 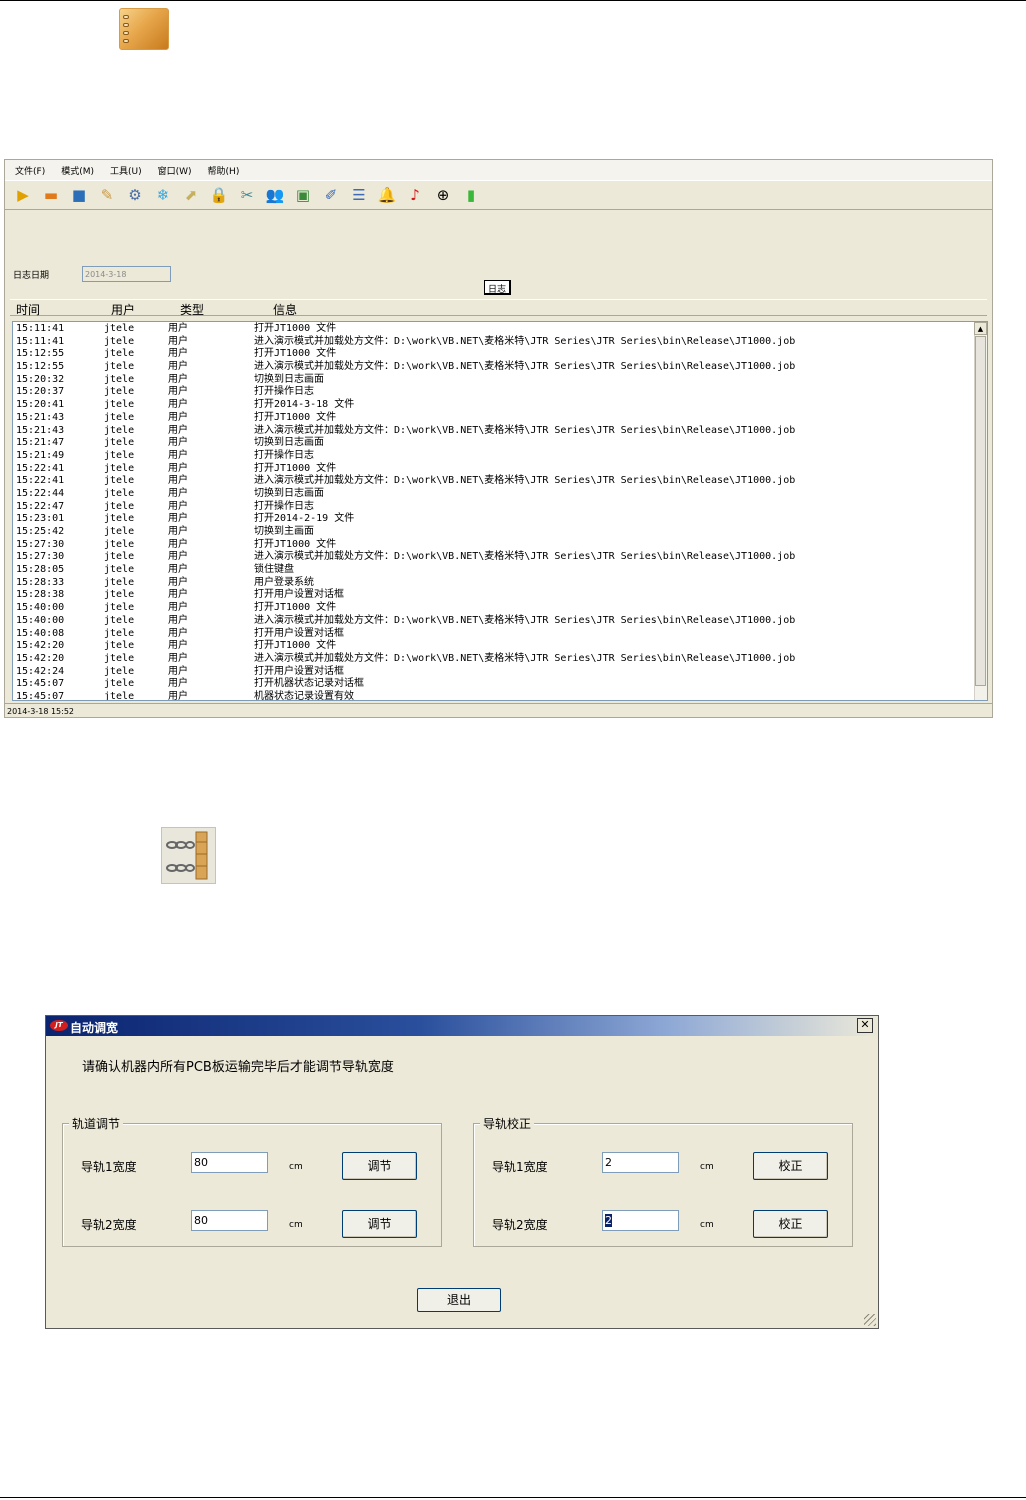 What do you see at coordinates (663, 1181) in the screenshot?
I see `rail-calibration-group: 导轨校正 导轨1宽度 2 cm 校正 导轨2宽度 2 cm 校正` at bounding box center [663, 1181].